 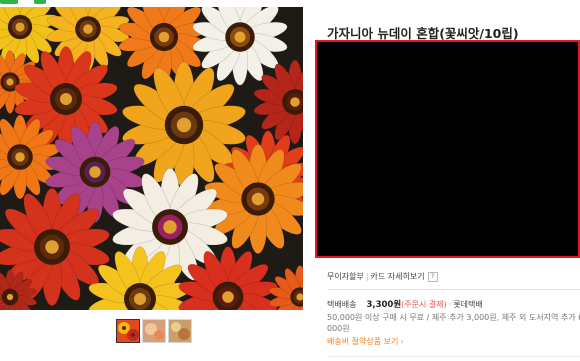 I want to click on top-strip, so click(x=290, y=2).